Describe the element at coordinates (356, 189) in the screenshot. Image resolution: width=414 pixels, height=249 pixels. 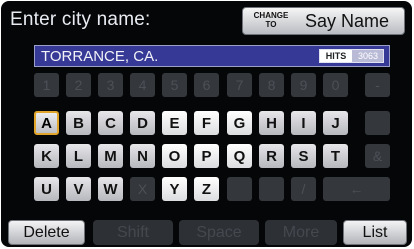
I see `backspace-key: ←` at that location.